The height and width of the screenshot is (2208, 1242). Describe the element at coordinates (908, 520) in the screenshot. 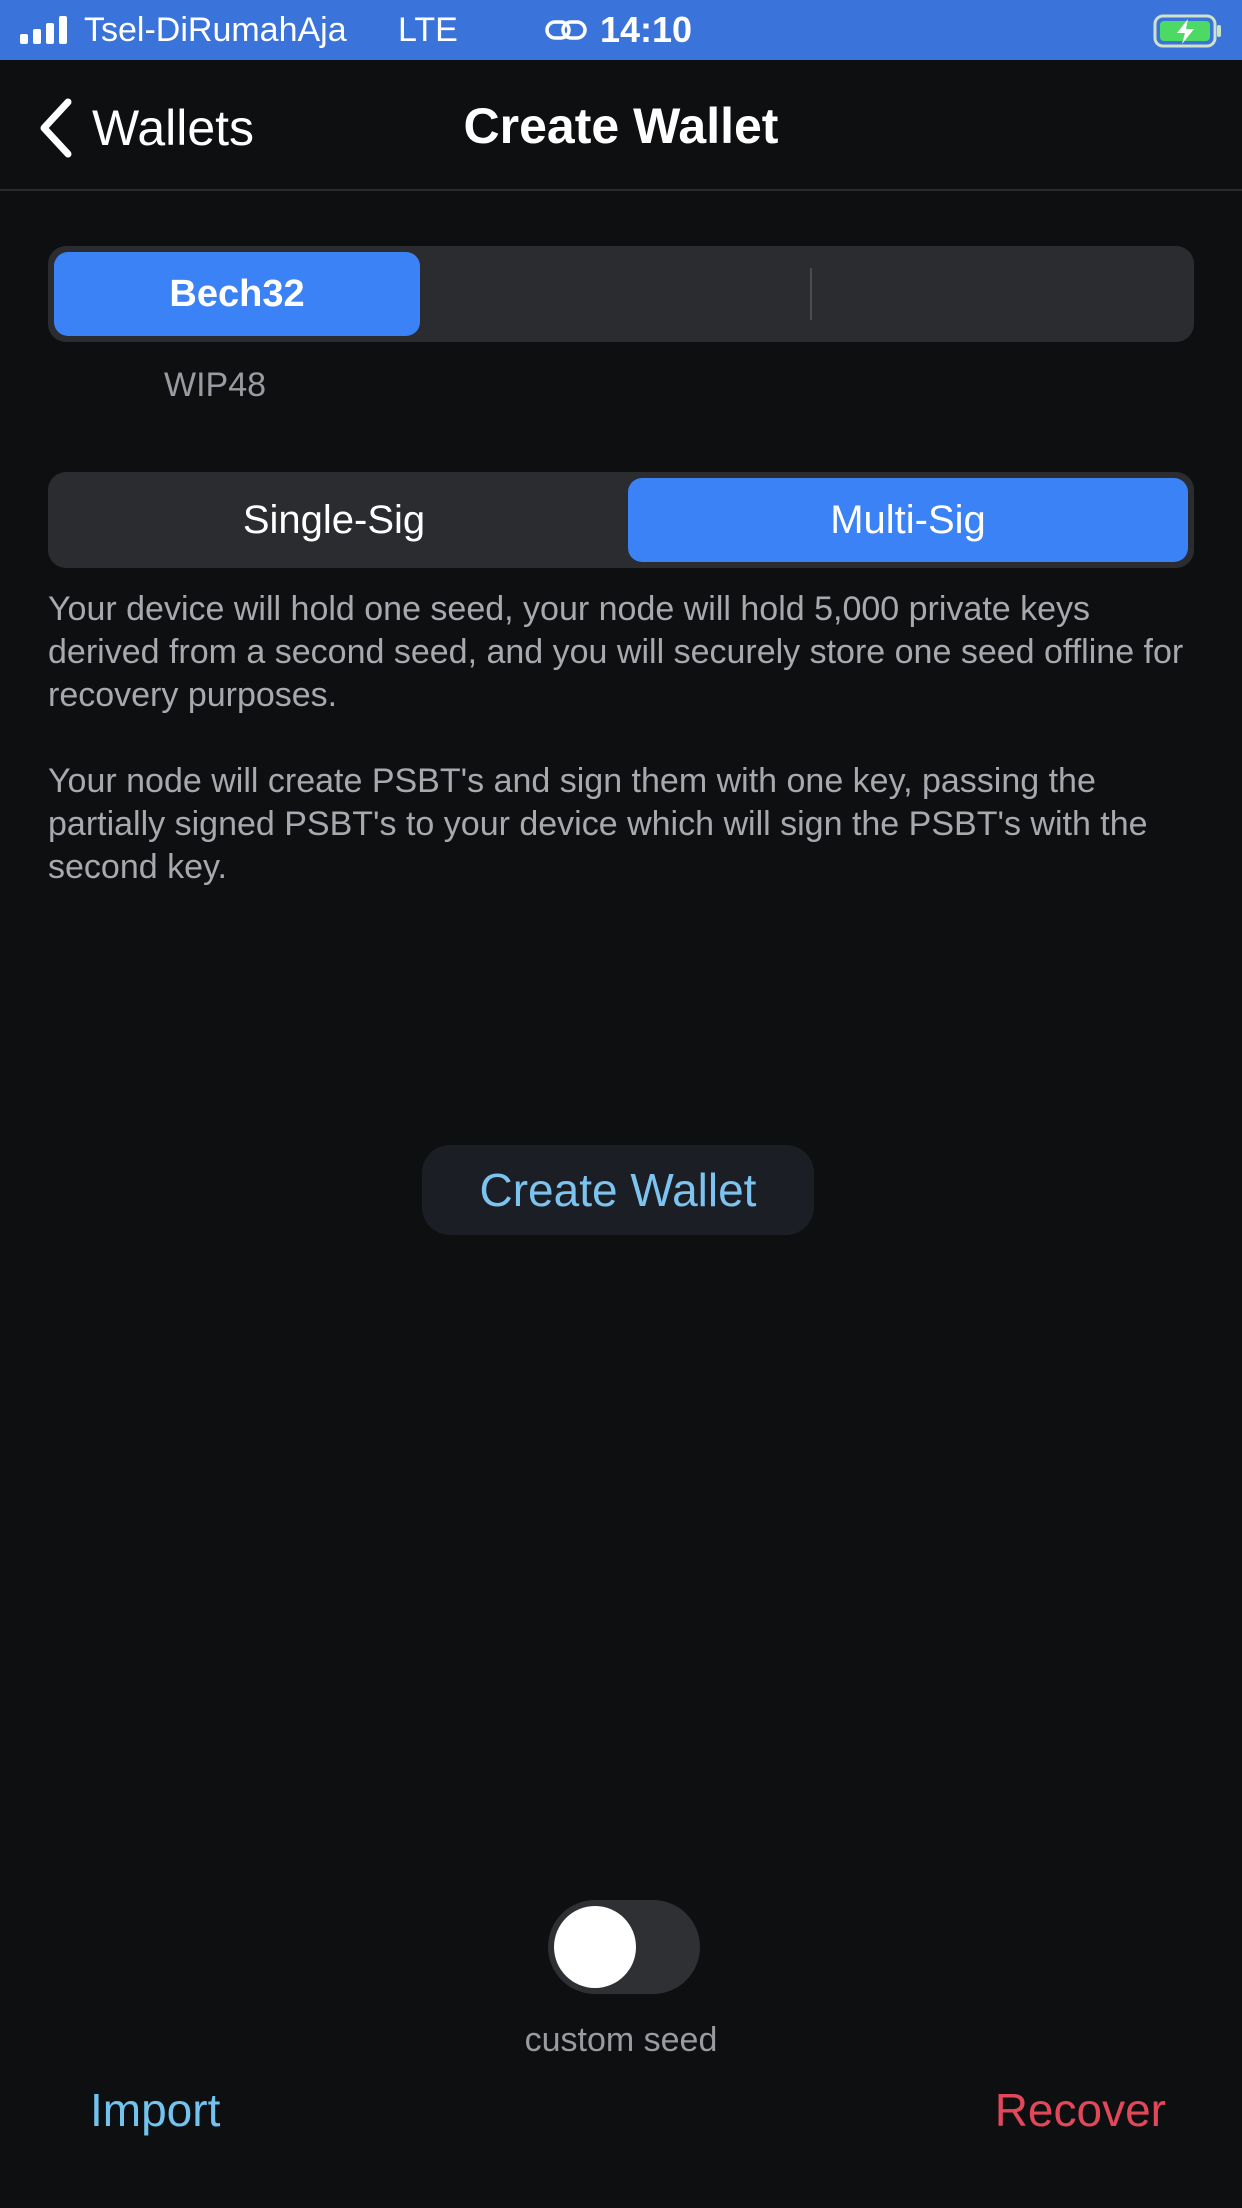

I see `segment-multi-sig: Multi-Sig` at that location.